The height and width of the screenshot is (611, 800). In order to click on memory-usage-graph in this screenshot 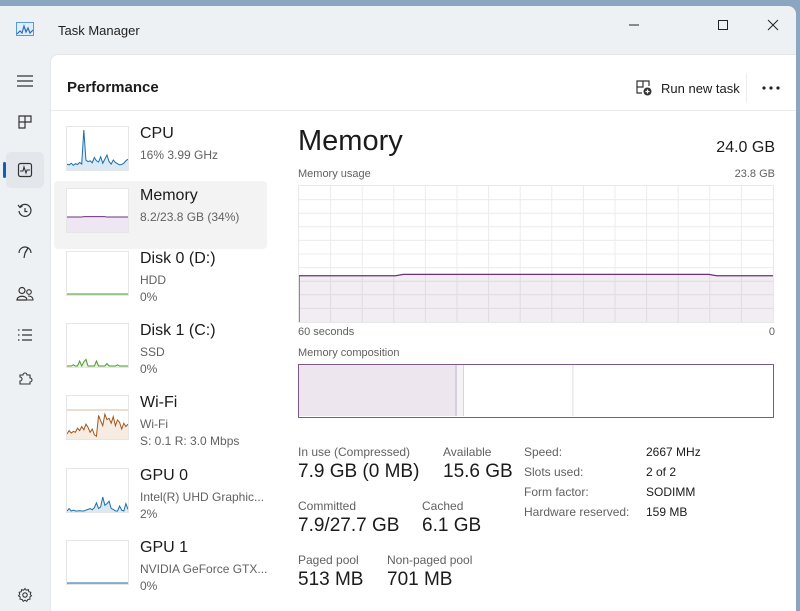, I will do `click(536, 254)`.